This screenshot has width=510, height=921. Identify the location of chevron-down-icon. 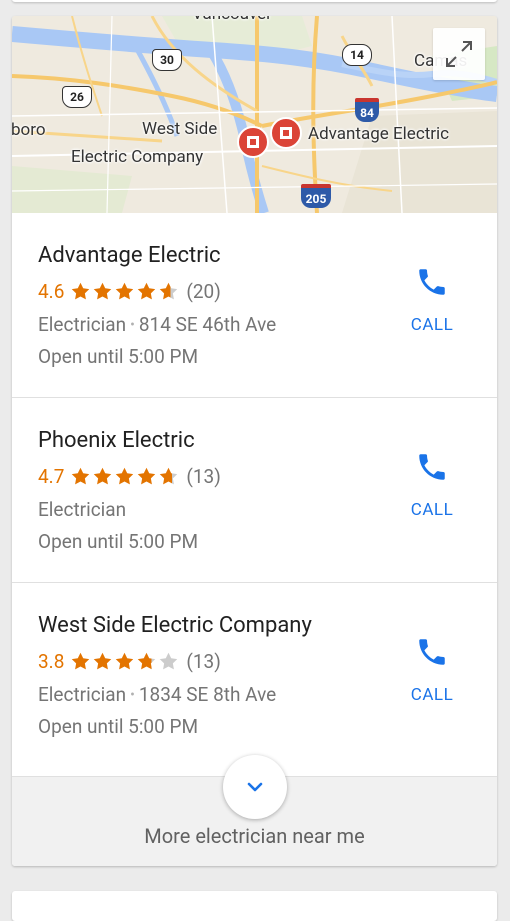
(255, 787).